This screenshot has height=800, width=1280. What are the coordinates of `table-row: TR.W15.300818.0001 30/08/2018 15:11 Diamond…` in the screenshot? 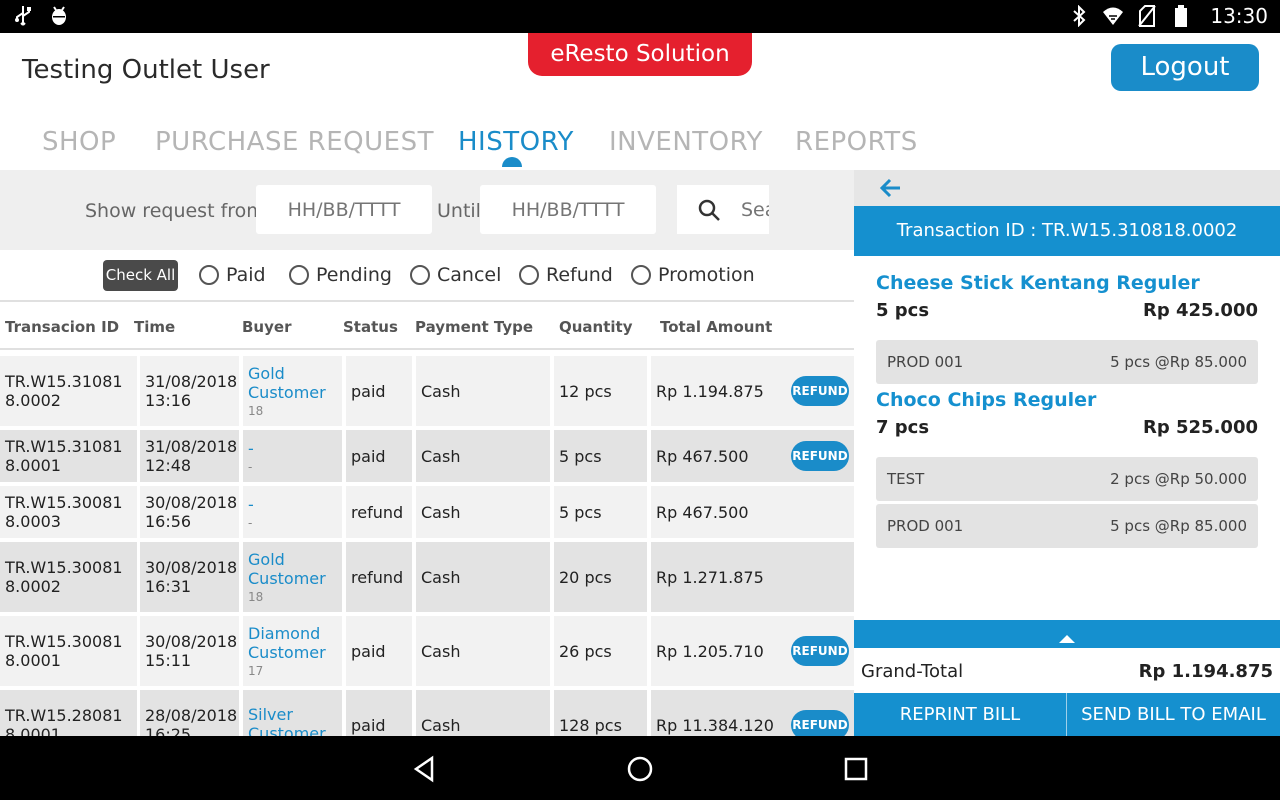 It's located at (427, 653).